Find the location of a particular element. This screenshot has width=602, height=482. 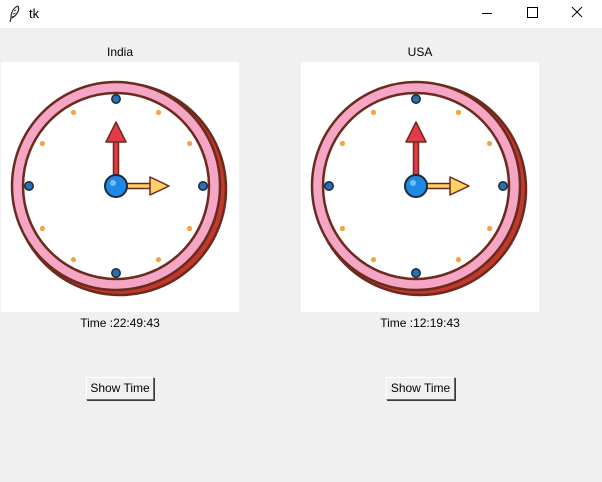

show-time-button-india: Show Time is located at coordinates (120, 388).